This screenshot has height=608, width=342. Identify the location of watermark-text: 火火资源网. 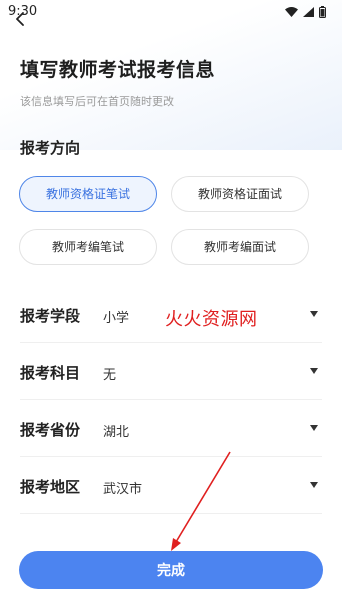
(211, 319).